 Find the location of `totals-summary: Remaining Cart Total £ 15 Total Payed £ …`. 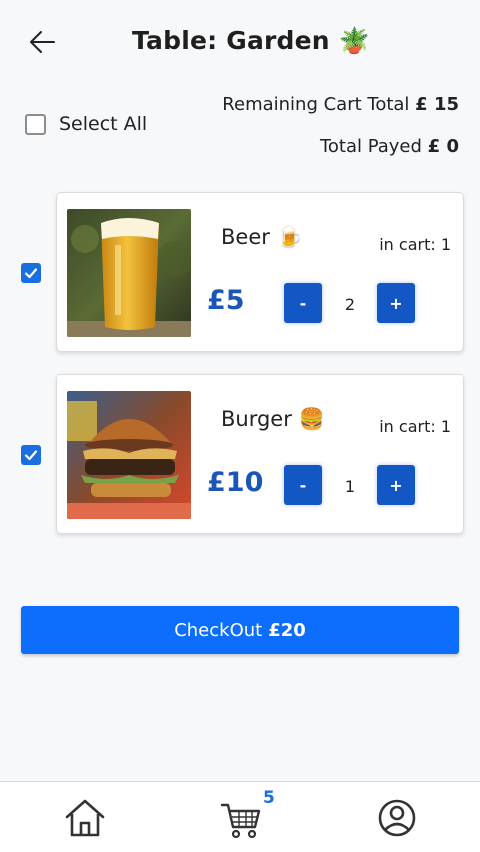

totals-summary: Remaining Cart Total £ 15 Total Payed £ … is located at coordinates (340, 126).